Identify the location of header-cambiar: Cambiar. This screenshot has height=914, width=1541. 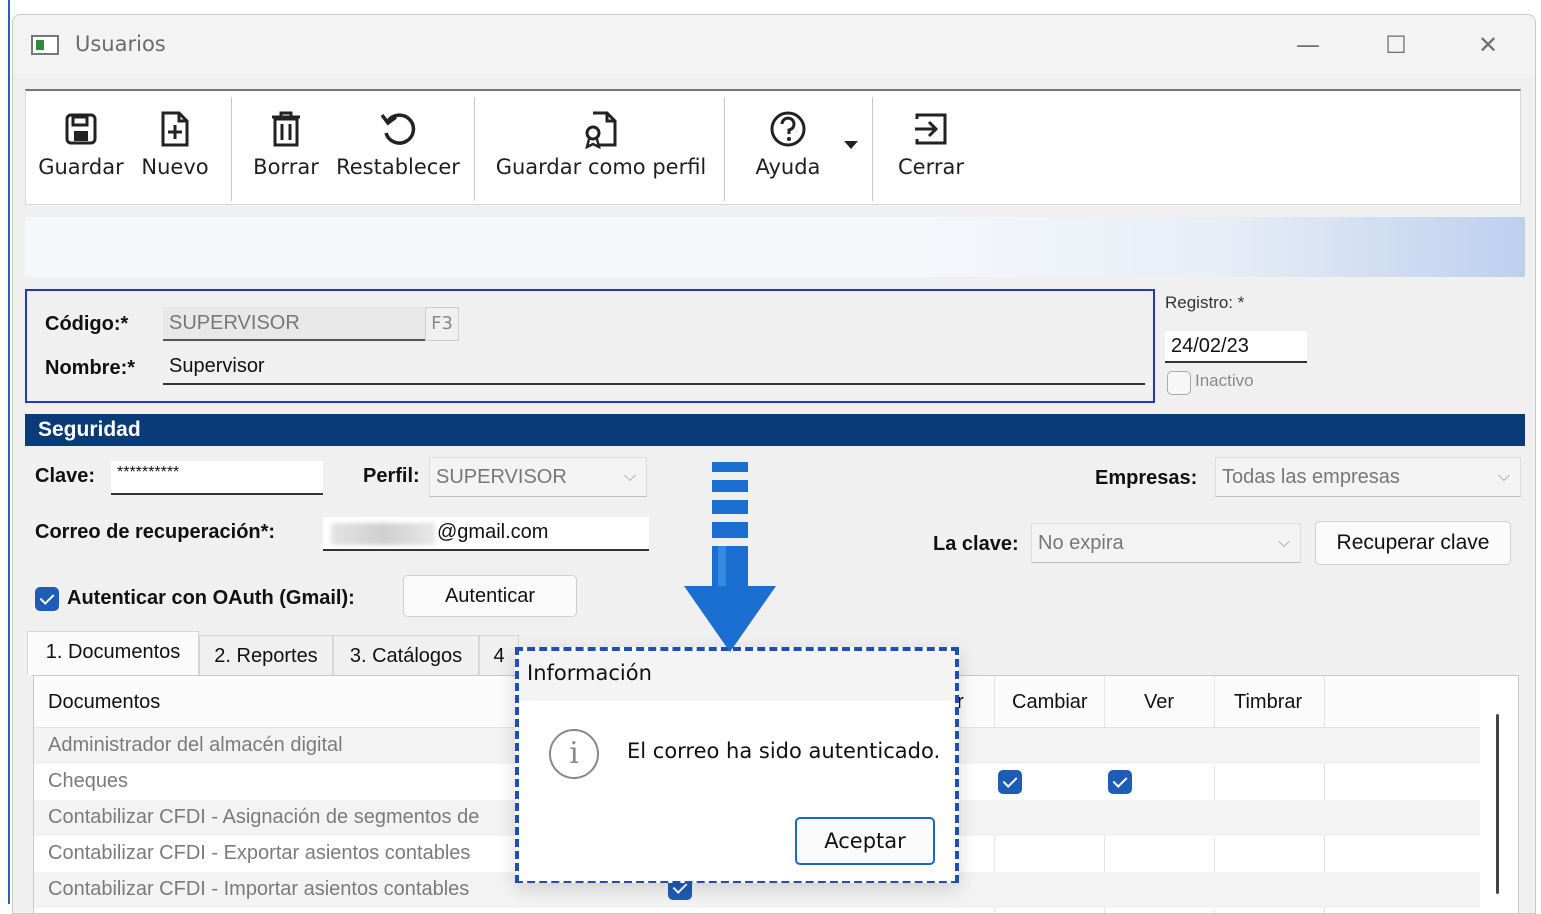
(1050, 702).